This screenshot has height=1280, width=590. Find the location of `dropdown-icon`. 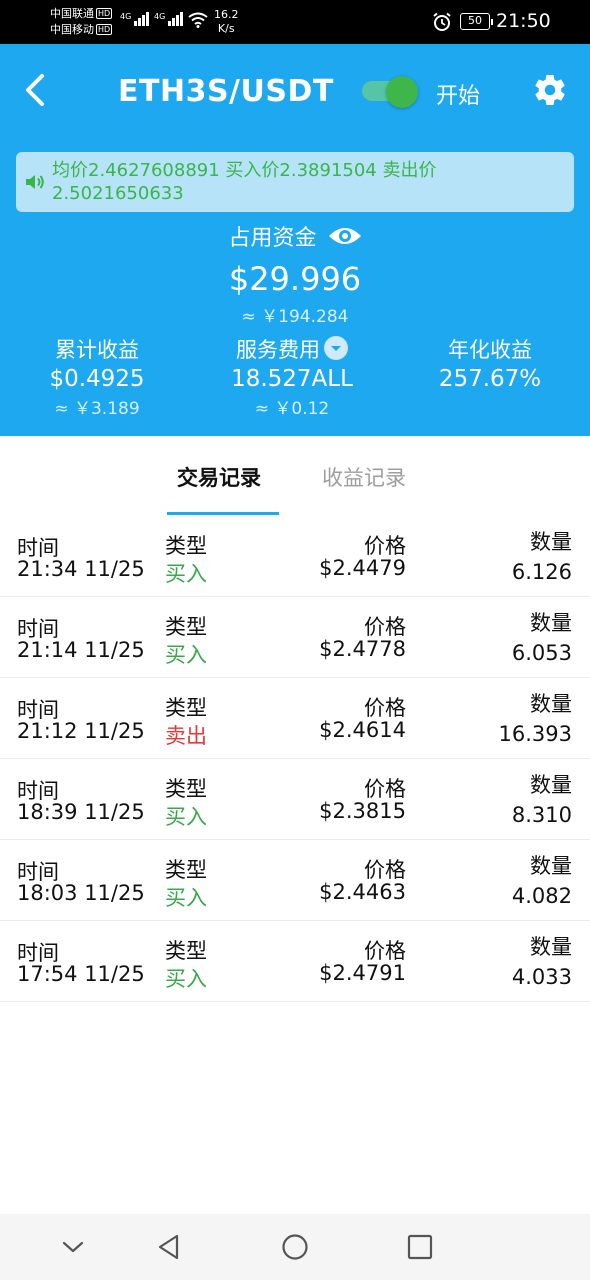

dropdown-icon is located at coordinates (336, 348).